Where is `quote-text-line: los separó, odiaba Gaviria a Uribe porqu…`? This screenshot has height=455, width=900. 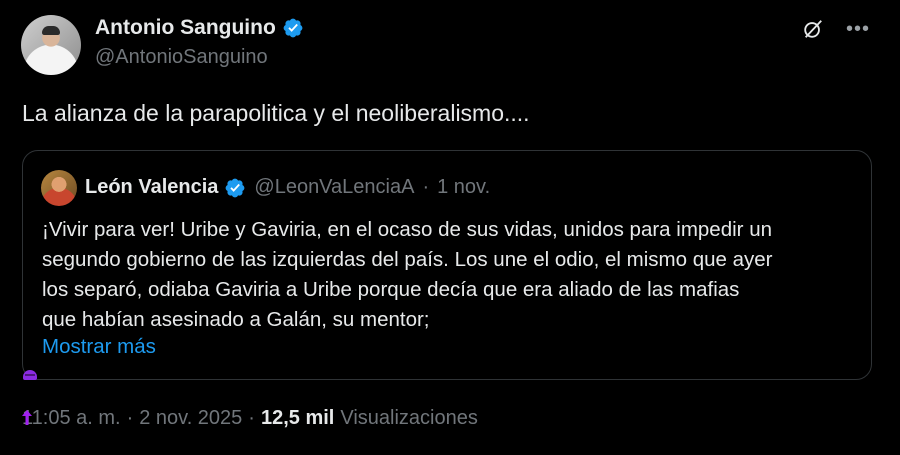
quote-text-line: los separó, odiaba Gaviria a Uribe porqu… is located at coordinates (391, 289).